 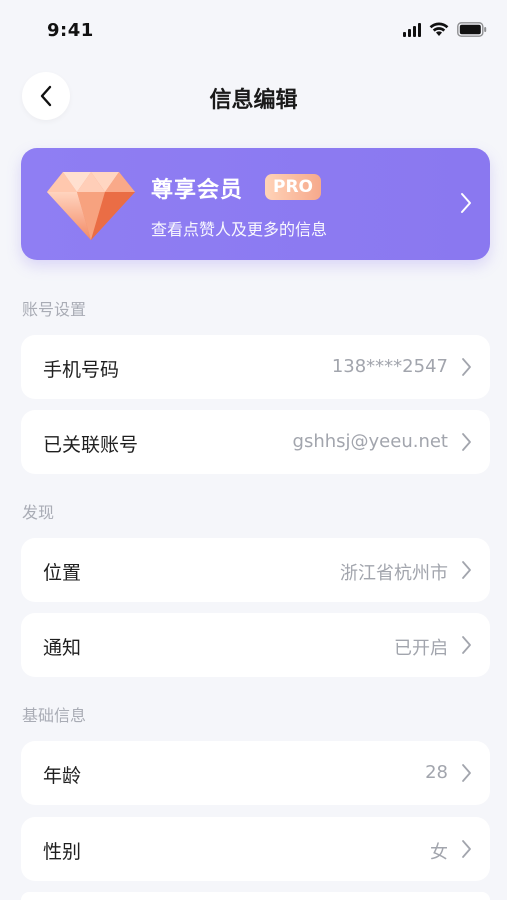 I want to click on row-linked-account: 已关联账号 gshhsj@yeeu.net, so click(x=255, y=442).